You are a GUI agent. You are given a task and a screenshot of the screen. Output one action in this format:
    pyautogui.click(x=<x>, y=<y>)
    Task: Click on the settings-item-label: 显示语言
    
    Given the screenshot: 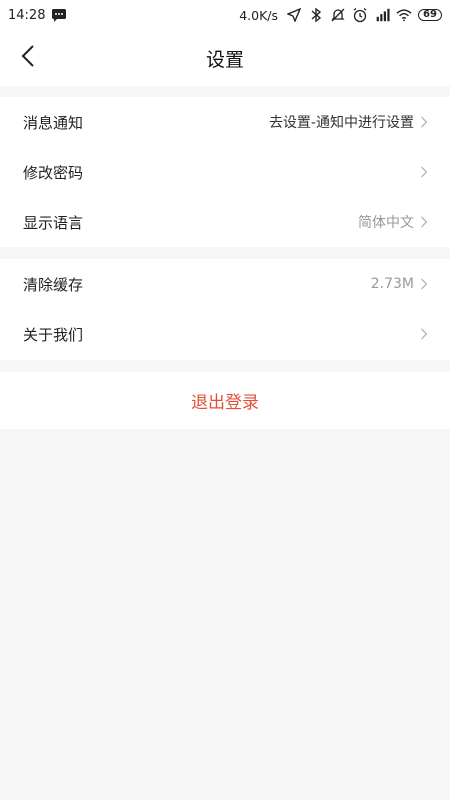 What is the action you would take?
    pyautogui.click(x=53, y=222)
    